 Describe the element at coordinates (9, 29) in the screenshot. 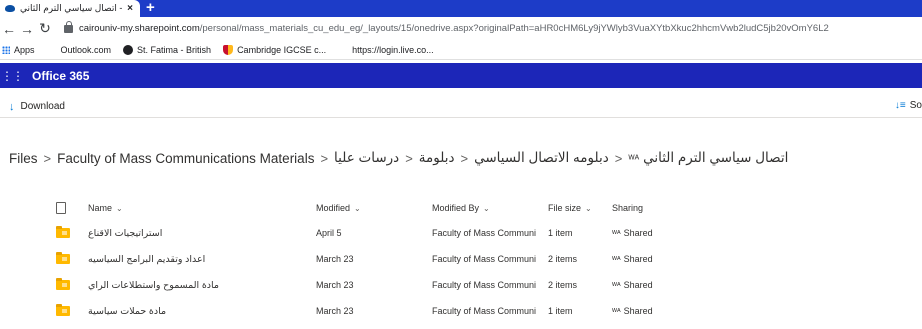

I see `back-icon: ←` at that location.